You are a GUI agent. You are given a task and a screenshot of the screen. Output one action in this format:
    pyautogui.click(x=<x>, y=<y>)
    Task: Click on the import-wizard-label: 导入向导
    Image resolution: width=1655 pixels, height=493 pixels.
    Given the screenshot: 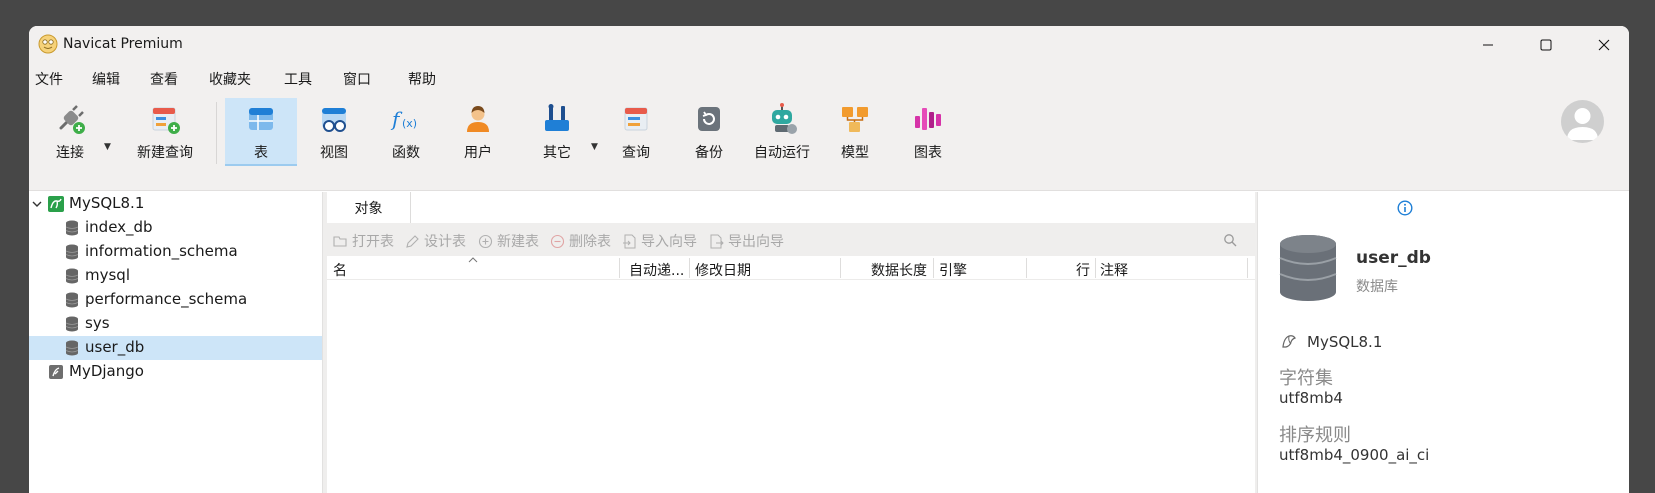 What is the action you would take?
    pyautogui.click(x=669, y=242)
    